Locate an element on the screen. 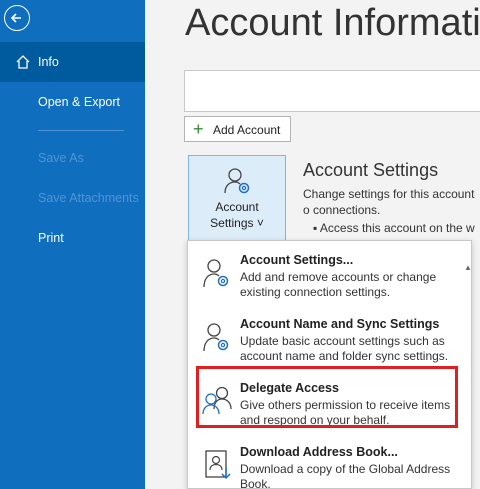  sidebar-item-label: Info is located at coordinates (48, 62).